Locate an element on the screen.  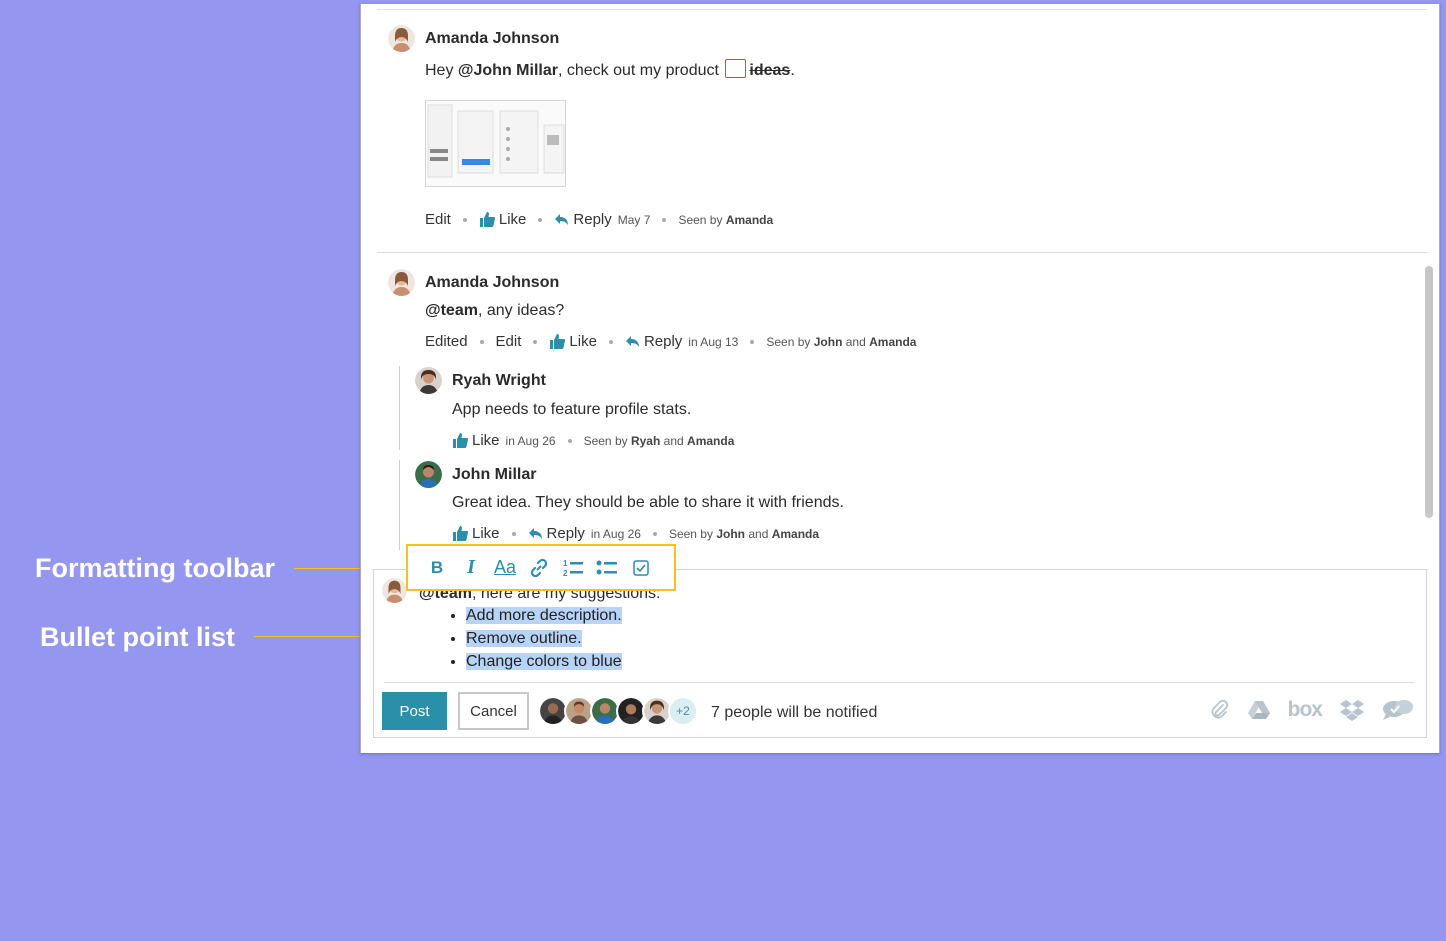
italic-button: I is located at coordinates (471, 568).